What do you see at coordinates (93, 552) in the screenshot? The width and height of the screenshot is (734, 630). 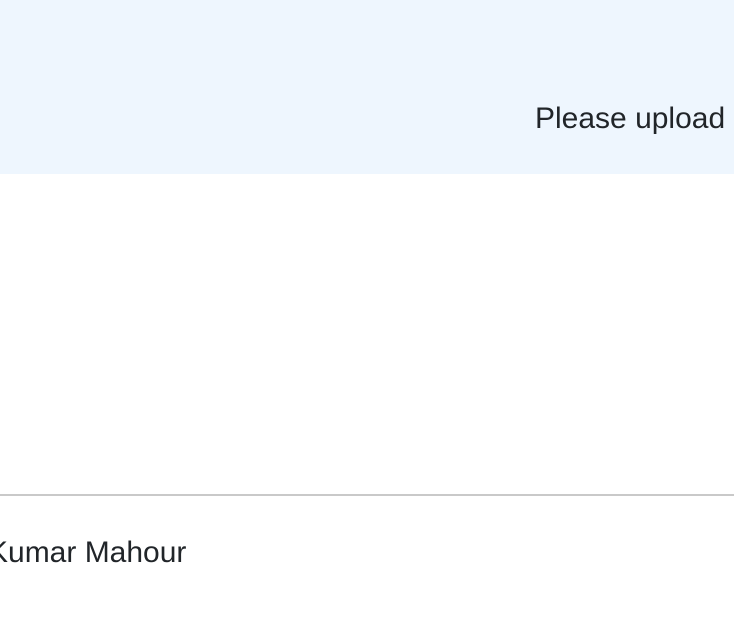 I see `footer-author-name: Kumar Mahour` at bounding box center [93, 552].